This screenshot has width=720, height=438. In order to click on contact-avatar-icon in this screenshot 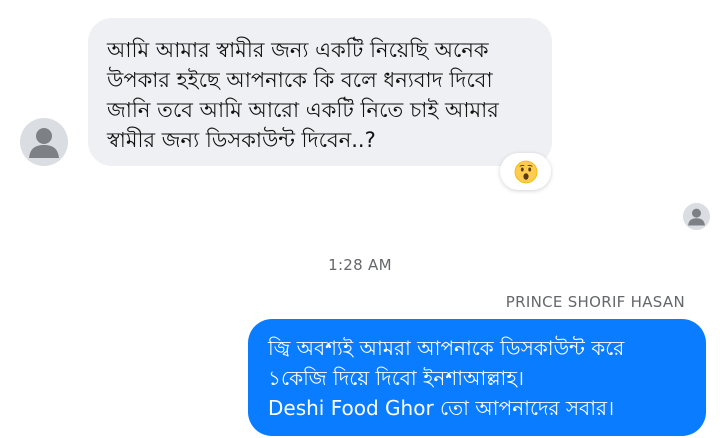, I will do `click(44, 142)`.